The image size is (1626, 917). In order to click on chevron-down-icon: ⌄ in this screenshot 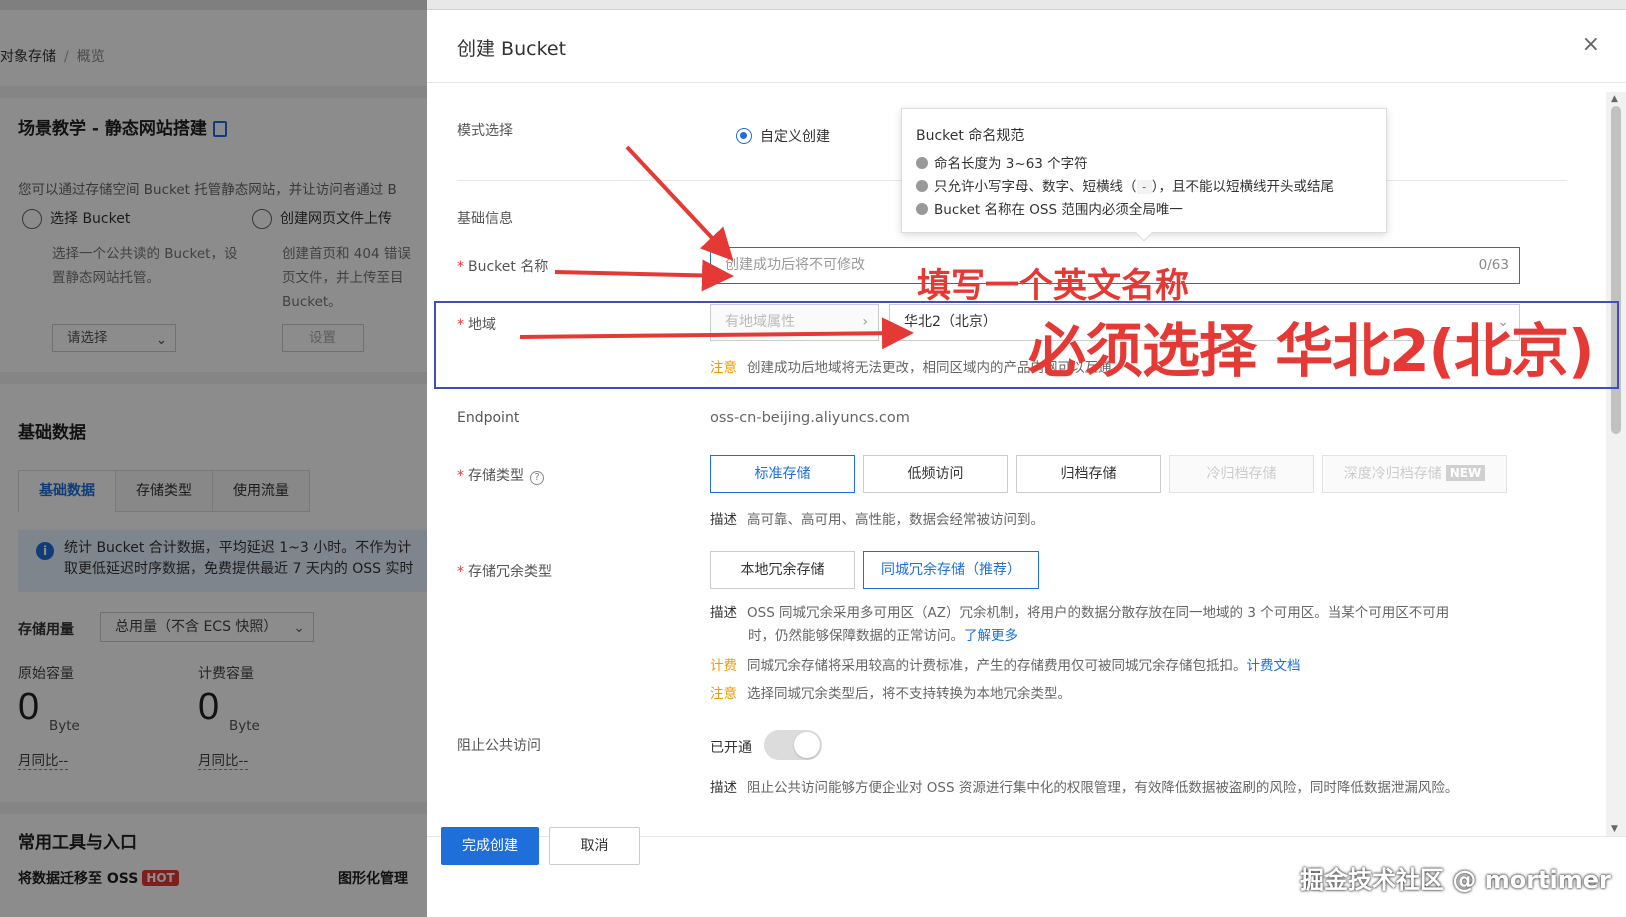, I will do `click(1503, 322)`.